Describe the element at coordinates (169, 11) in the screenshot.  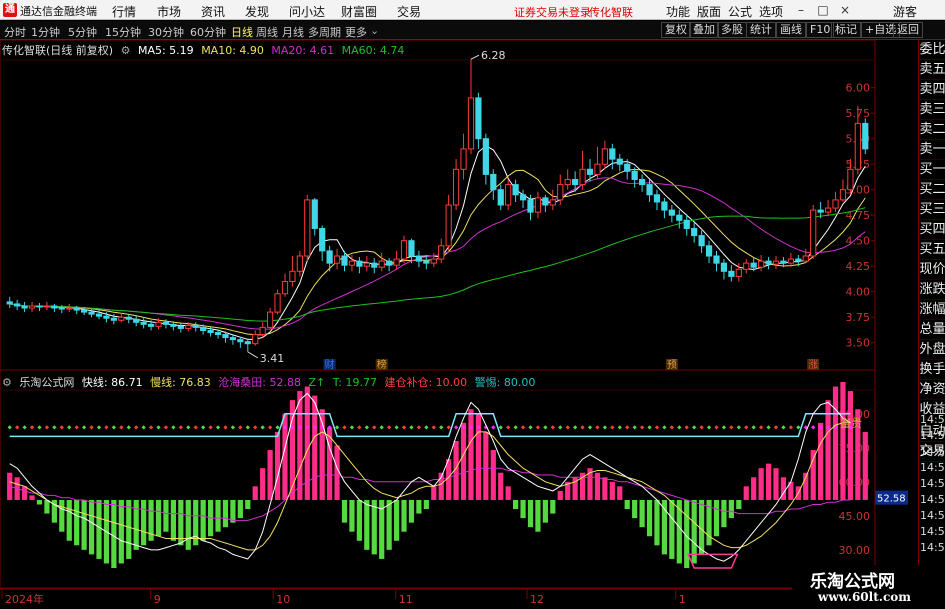
I see `menu-shichang: 市场` at that location.